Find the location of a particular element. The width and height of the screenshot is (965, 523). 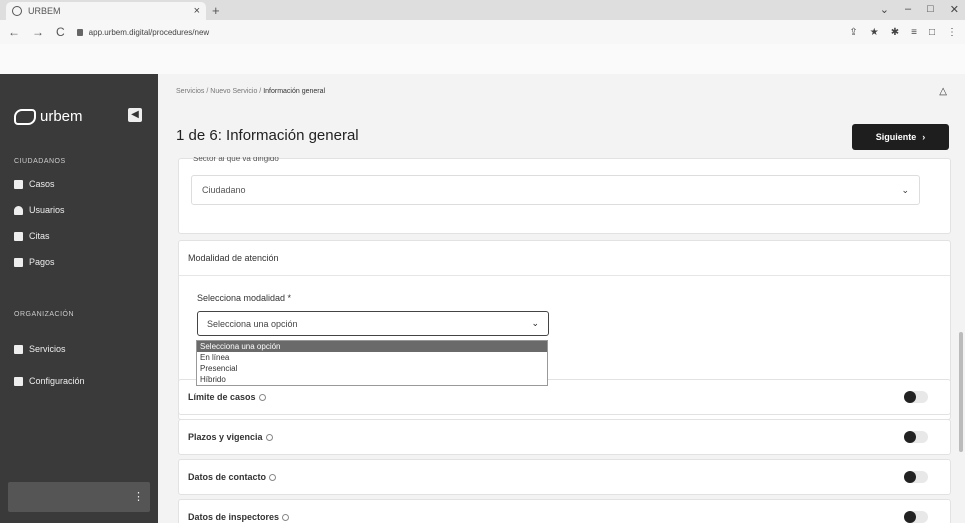

section-label: Plazos y vigencia is located at coordinates (230, 437).